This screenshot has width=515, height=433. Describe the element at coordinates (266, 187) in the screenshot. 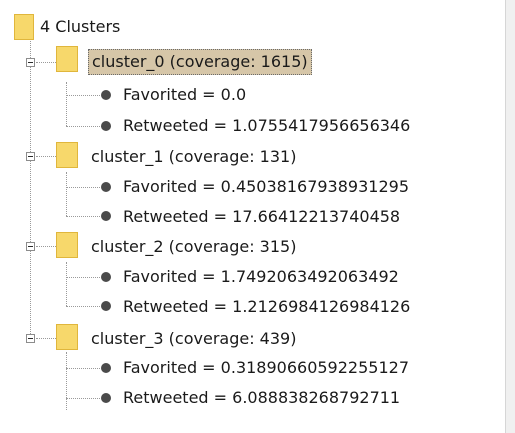

I see `attribute-item: Favorited = 0.45038167938931295` at that location.